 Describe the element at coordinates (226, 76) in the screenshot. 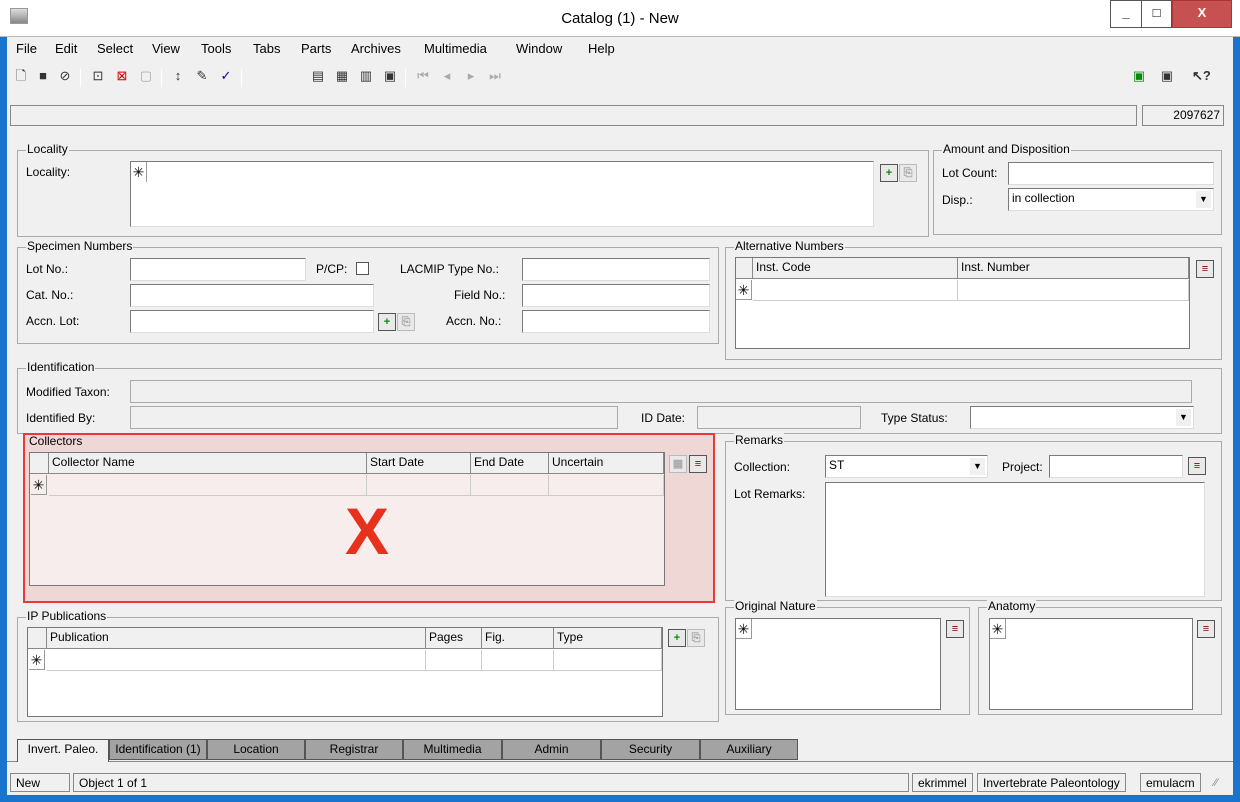

I see `spellcheck-icon: ✓` at that location.